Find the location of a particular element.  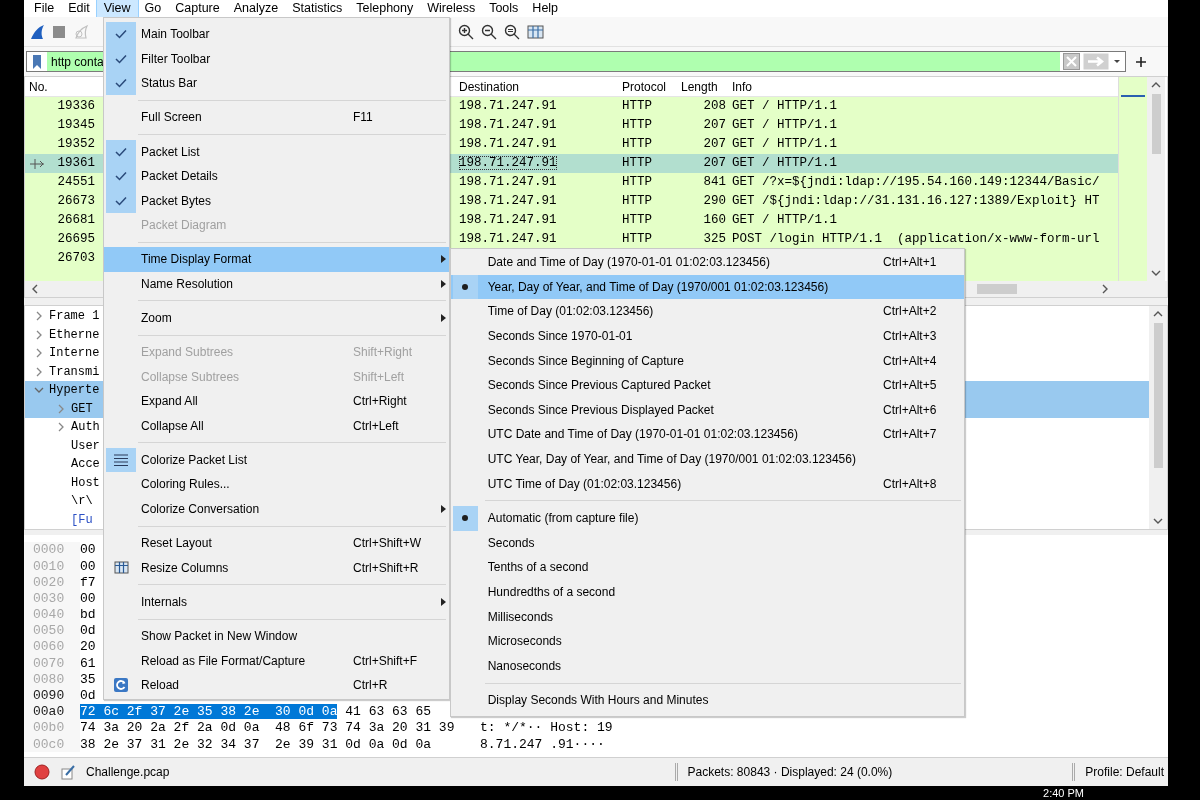

shortcut-label: Ctrl+Alt+3 is located at coordinates (910, 337).